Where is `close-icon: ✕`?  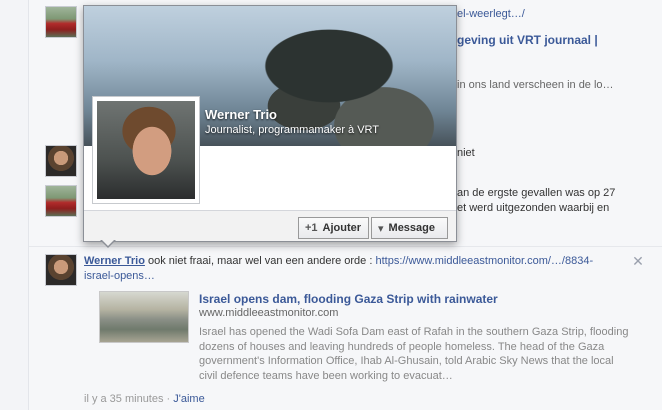
close-icon: ✕ is located at coordinates (638, 261).